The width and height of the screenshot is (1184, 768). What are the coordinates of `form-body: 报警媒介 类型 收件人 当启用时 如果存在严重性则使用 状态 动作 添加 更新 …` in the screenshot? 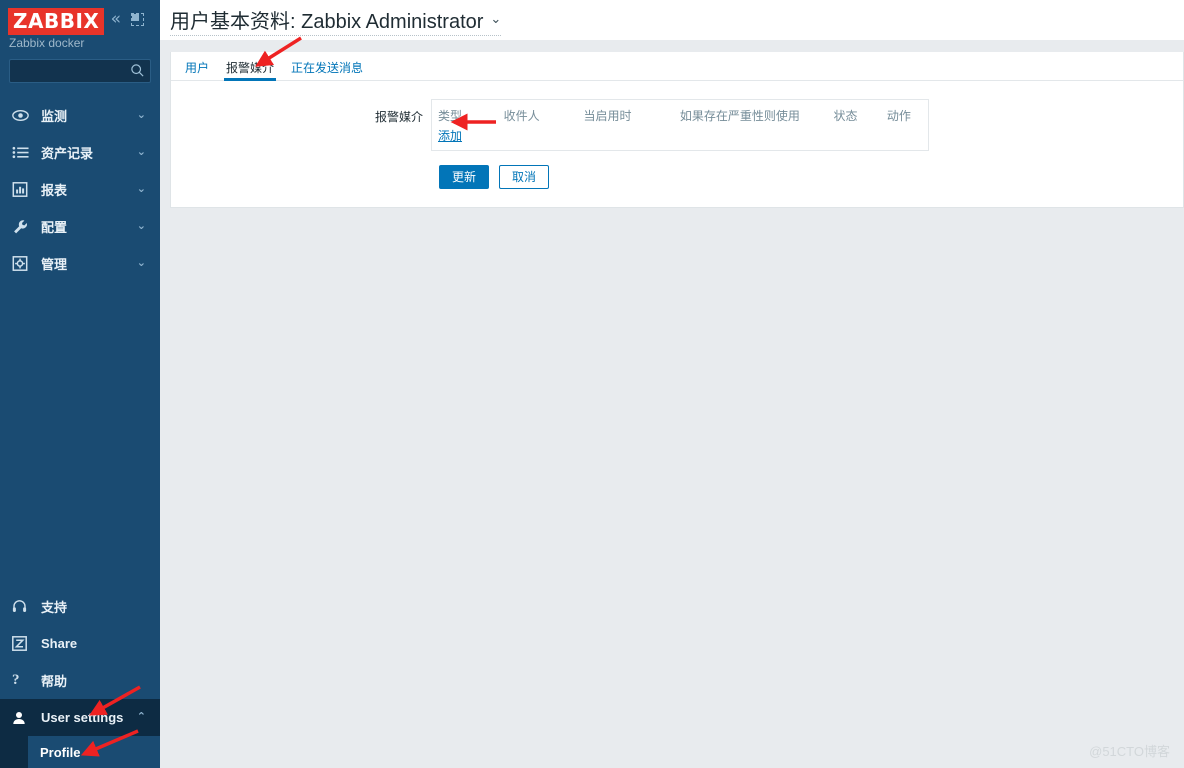 It's located at (677, 144).